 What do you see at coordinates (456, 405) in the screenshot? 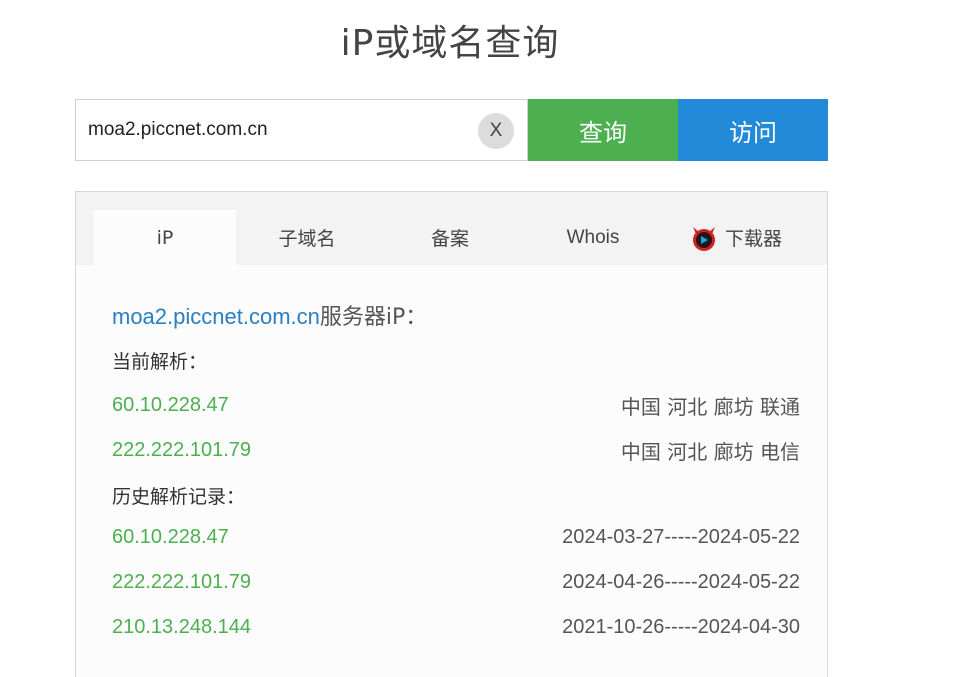
I see `table-row: 60.10.228.47 中国 河北 廊坊 联通` at bounding box center [456, 405].